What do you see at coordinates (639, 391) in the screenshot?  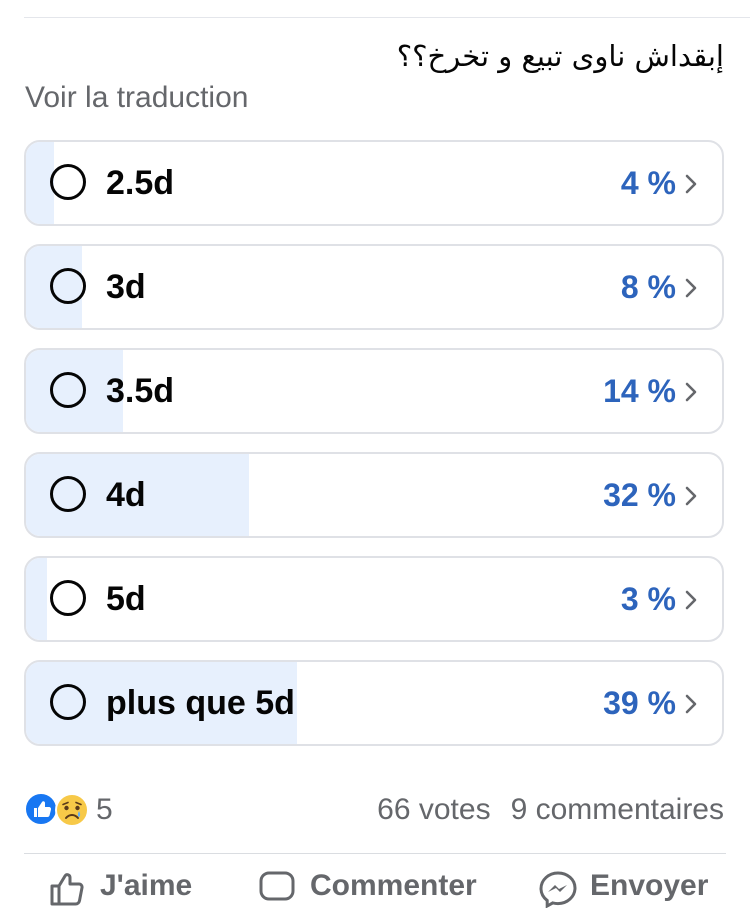 I see `poll-option-percent: 14 %` at bounding box center [639, 391].